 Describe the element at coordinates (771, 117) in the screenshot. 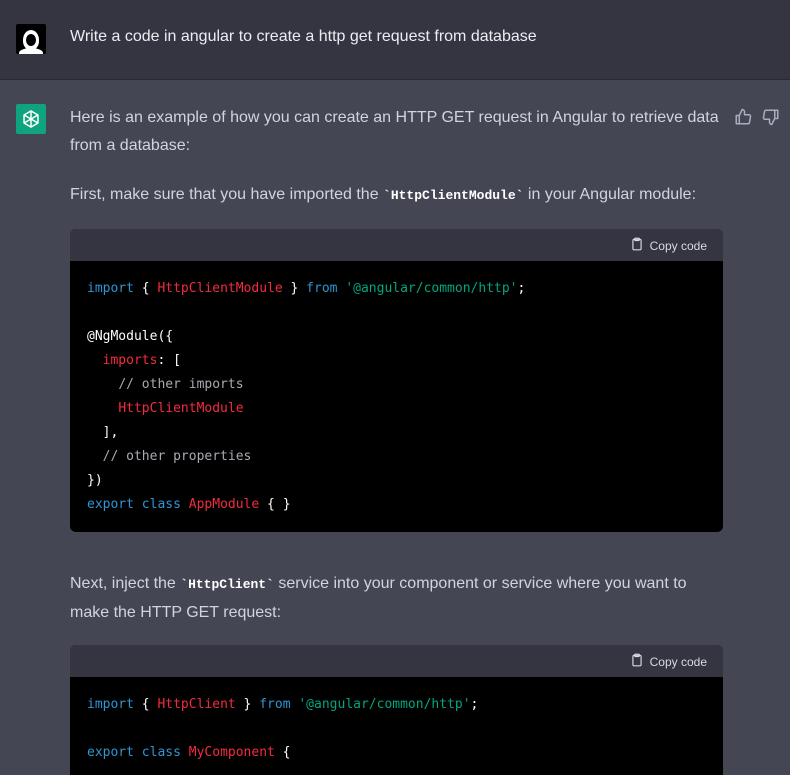

I see `thumbs-down-icon` at that location.